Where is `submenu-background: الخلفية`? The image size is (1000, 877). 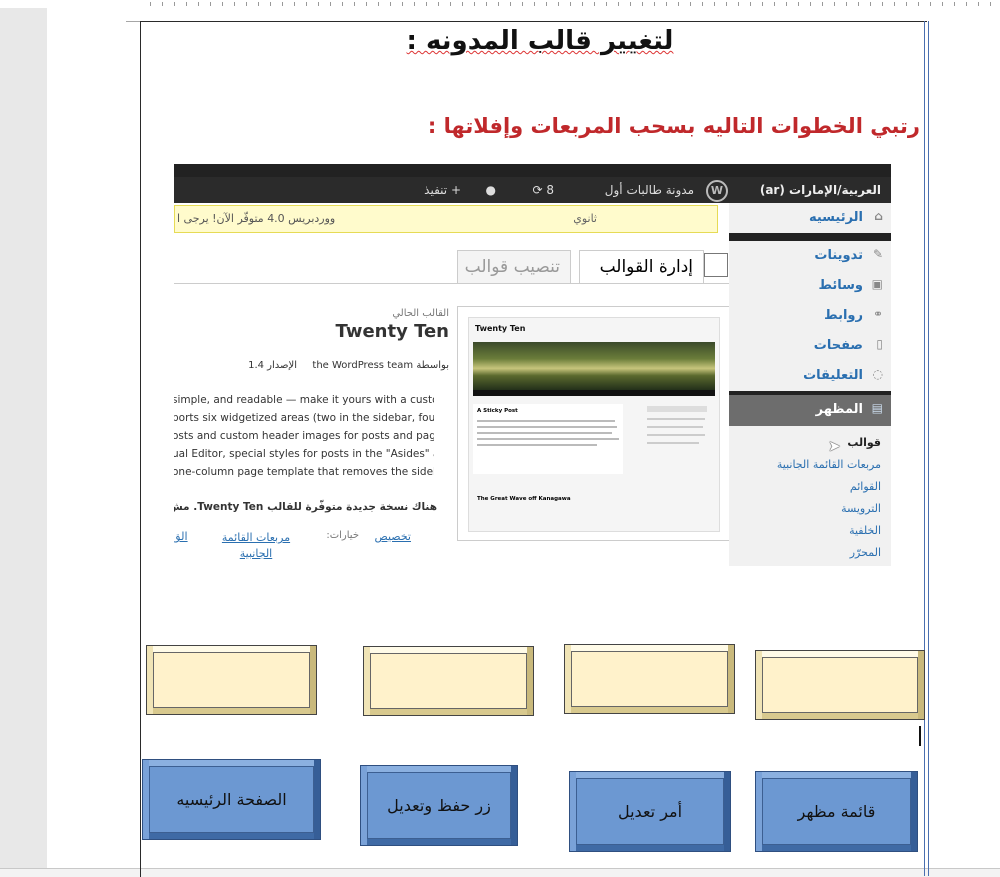
submenu-background: الخلفية is located at coordinates (865, 530).